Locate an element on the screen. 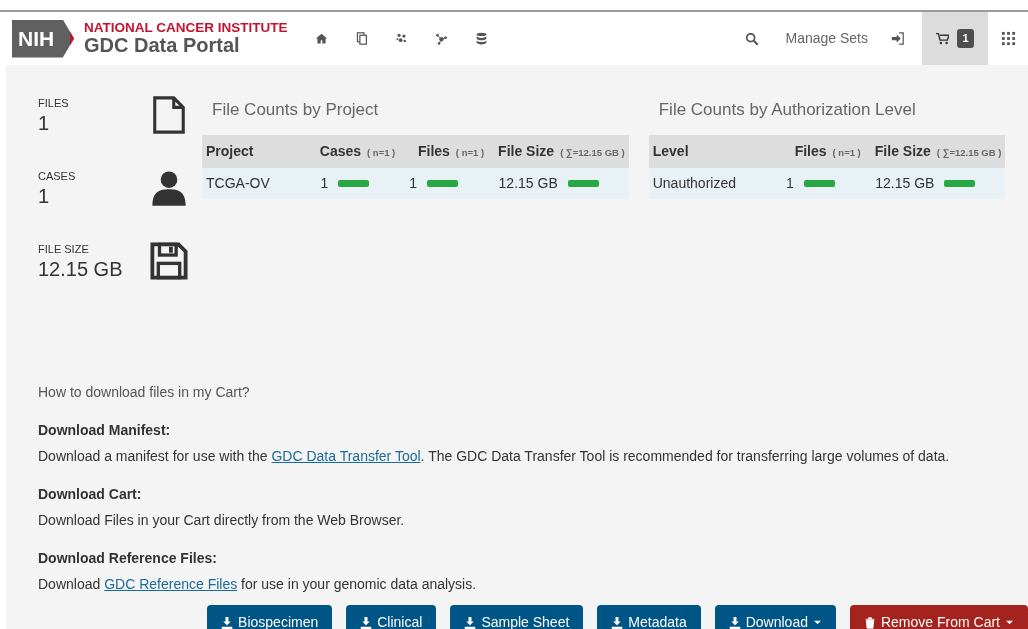  files-icon is located at coordinates (361, 38).